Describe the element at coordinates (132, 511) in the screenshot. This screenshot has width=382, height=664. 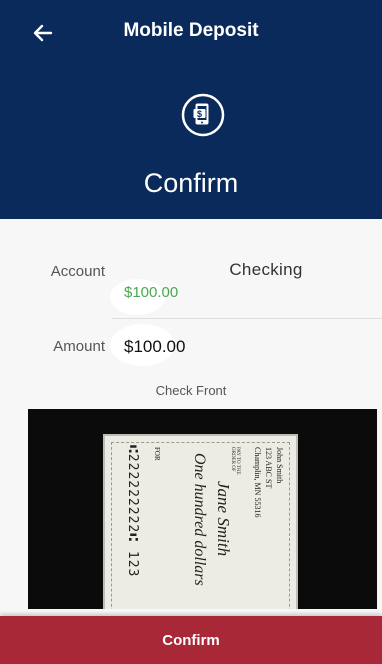
I see `check-routing-number: ⑆222222222⑆ 123` at that location.